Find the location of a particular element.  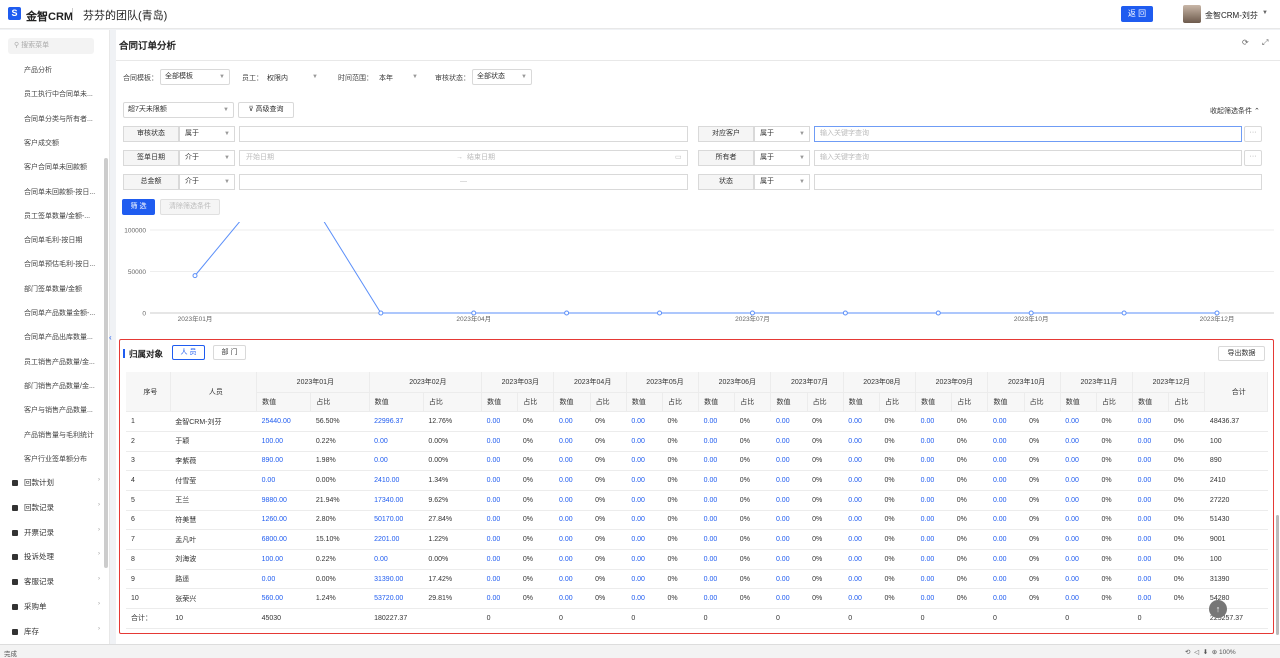

collapse-filters-link: 收起筛选条件 ⌃ is located at coordinates (1235, 111).